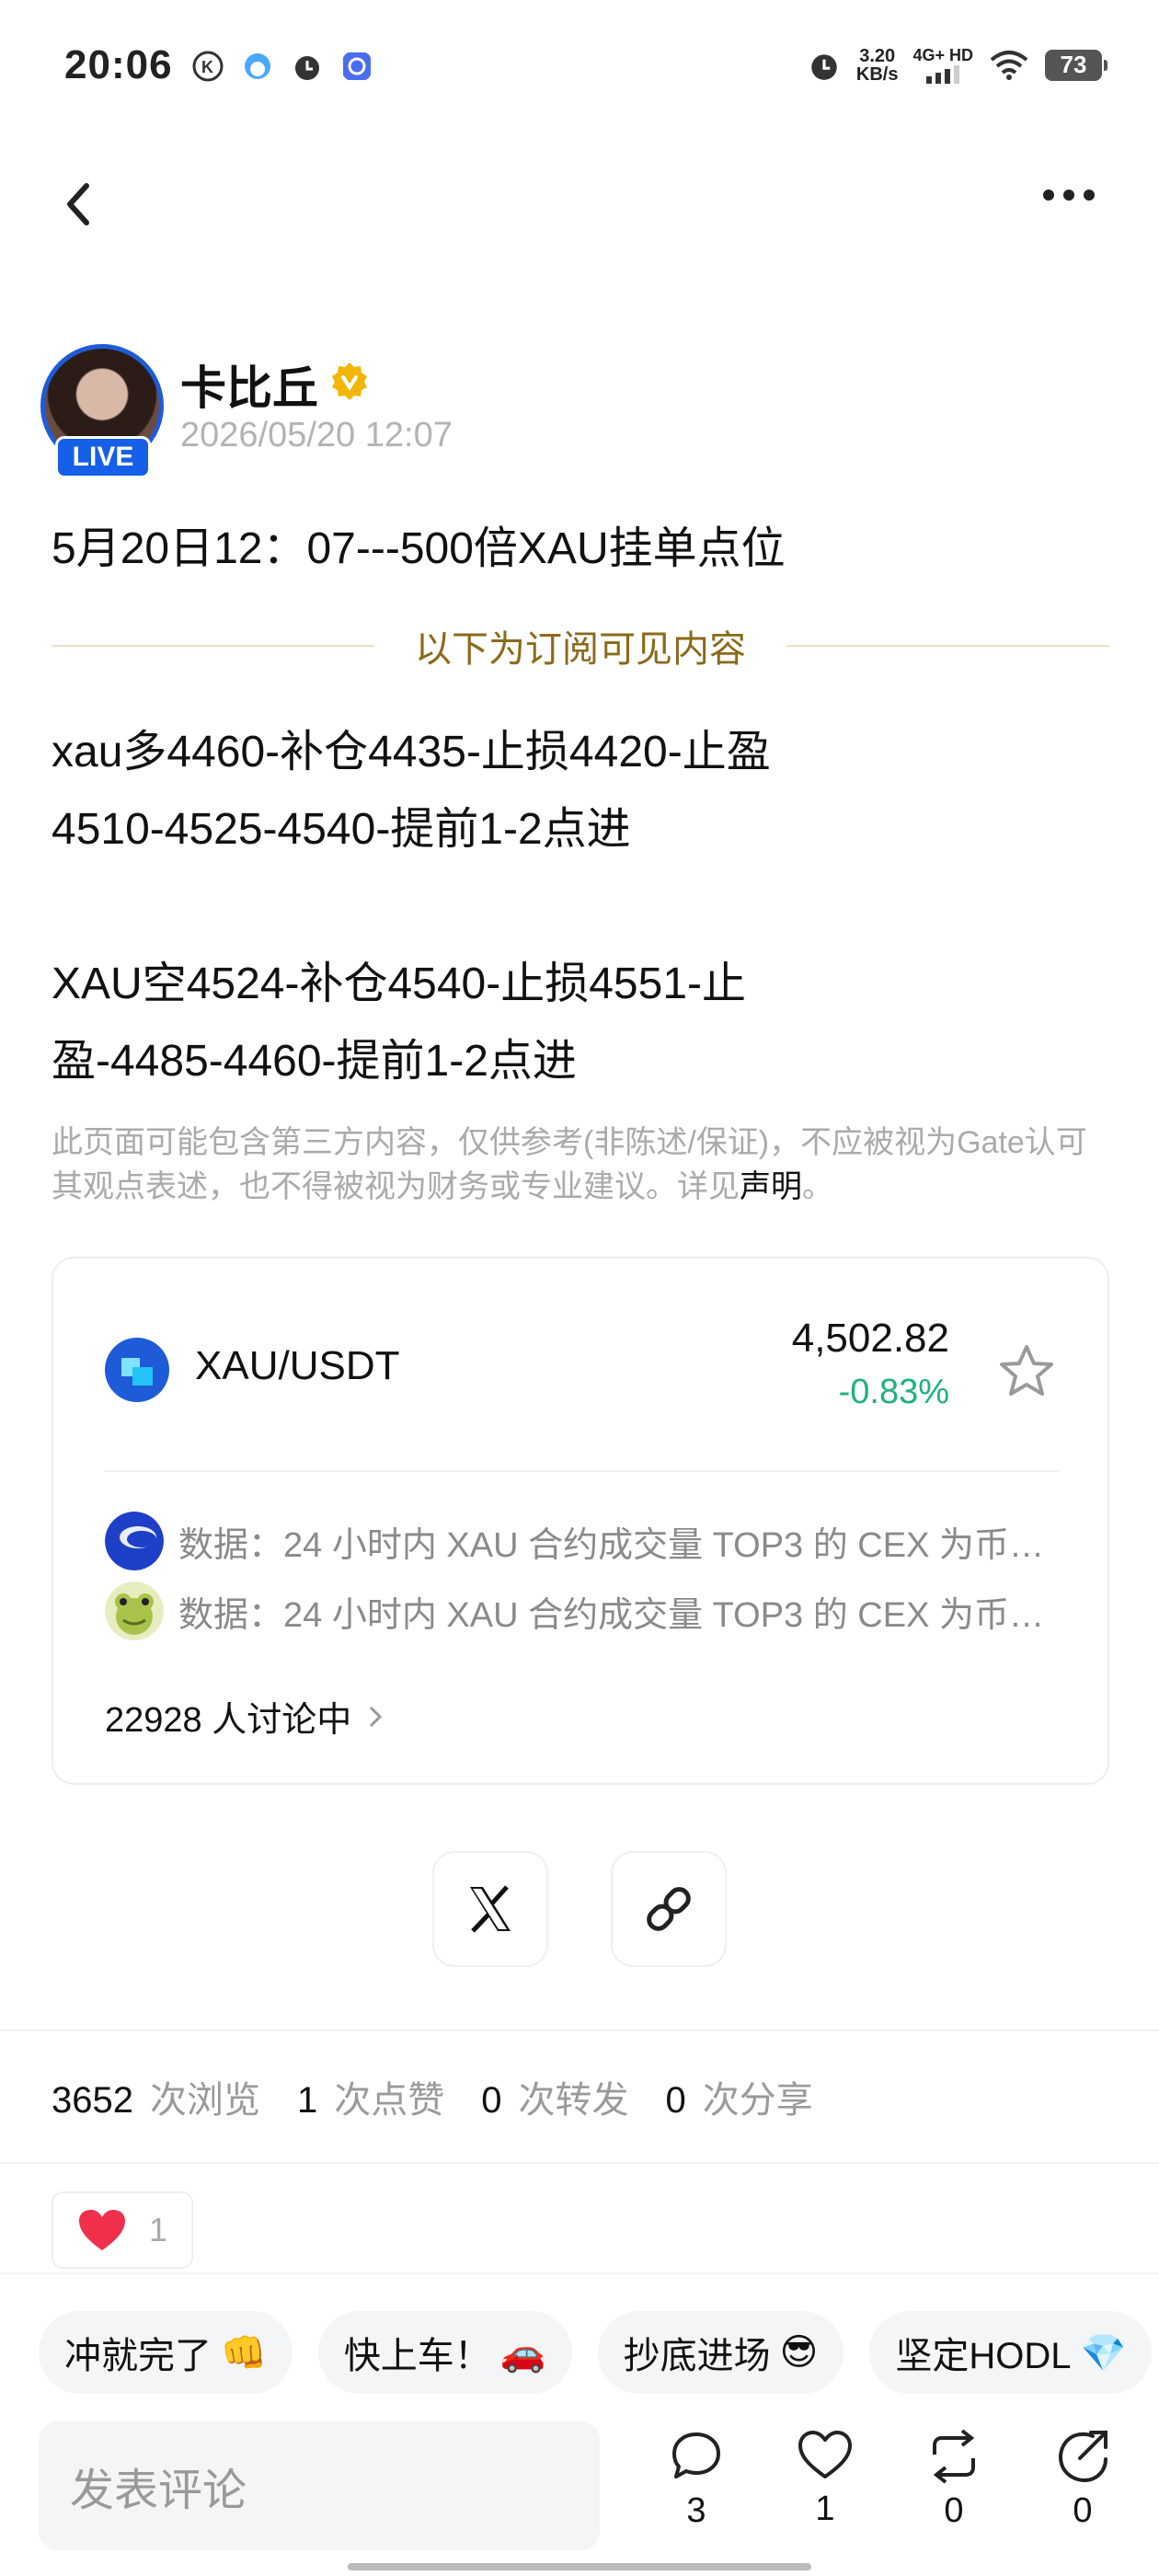 This screenshot has height=2576, width=1159. What do you see at coordinates (1083, 2510) in the screenshot?
I see `share-count: 0` at bounding box center [1083, 2510].